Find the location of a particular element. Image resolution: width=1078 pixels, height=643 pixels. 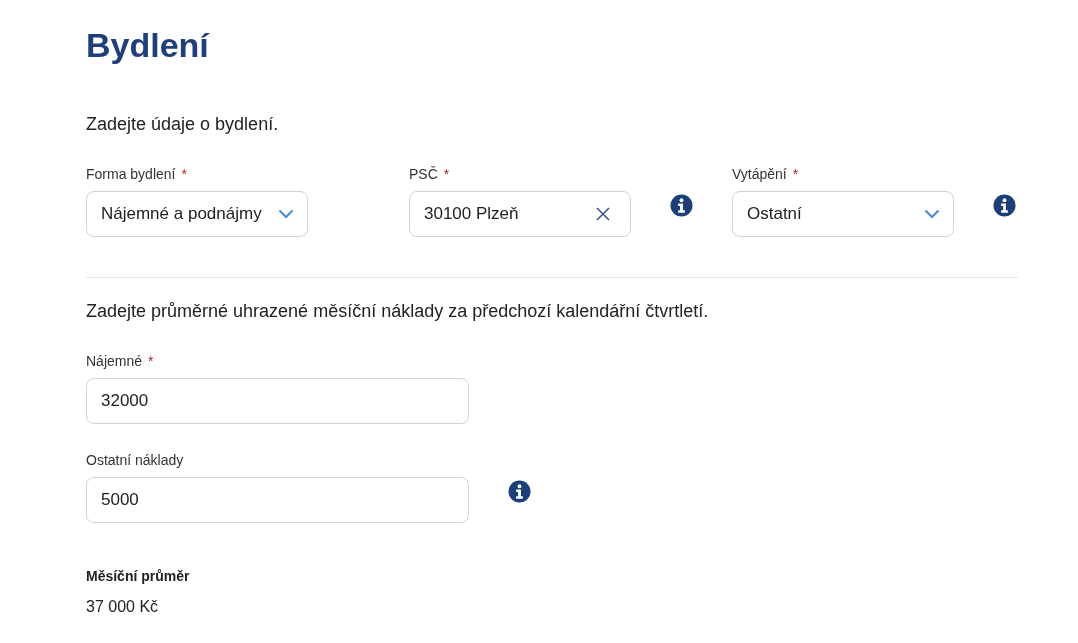

select-value: Nájemné a podnájmy is located at coordinates (181, 214).